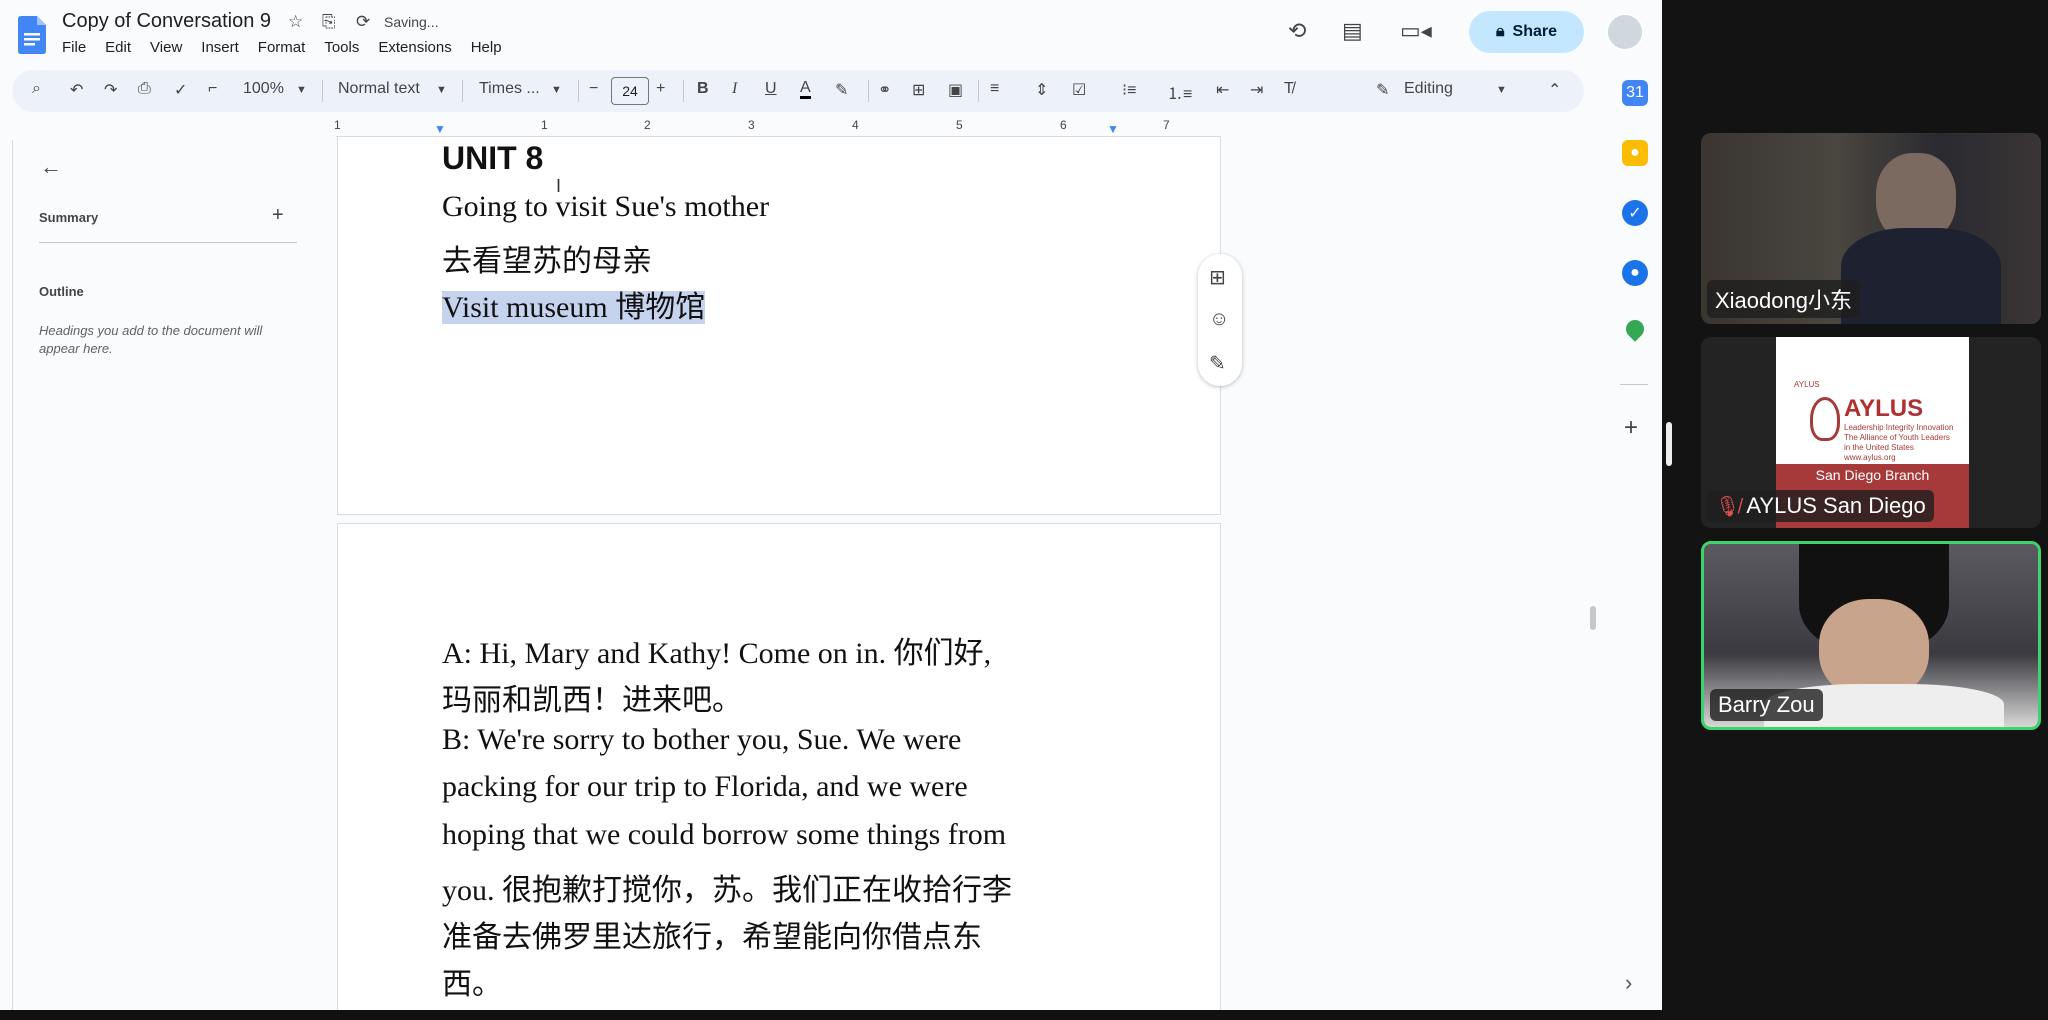 The width and height of the screenshot is (2048, 1020). What do you see at coordinates (1289, 89) in the screenshot?
I see `clear-formatting-icon: T̸` at bounding box center [1289, 89].